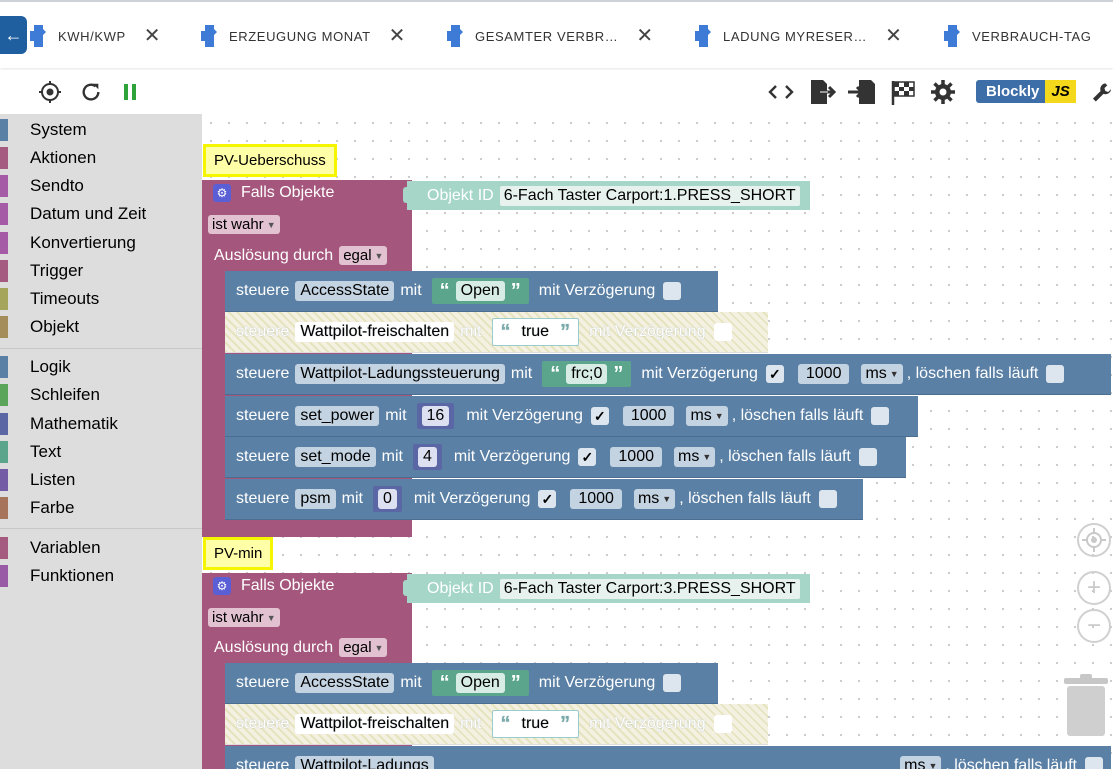  I want to click on state-field: psm, so click(315, 499).